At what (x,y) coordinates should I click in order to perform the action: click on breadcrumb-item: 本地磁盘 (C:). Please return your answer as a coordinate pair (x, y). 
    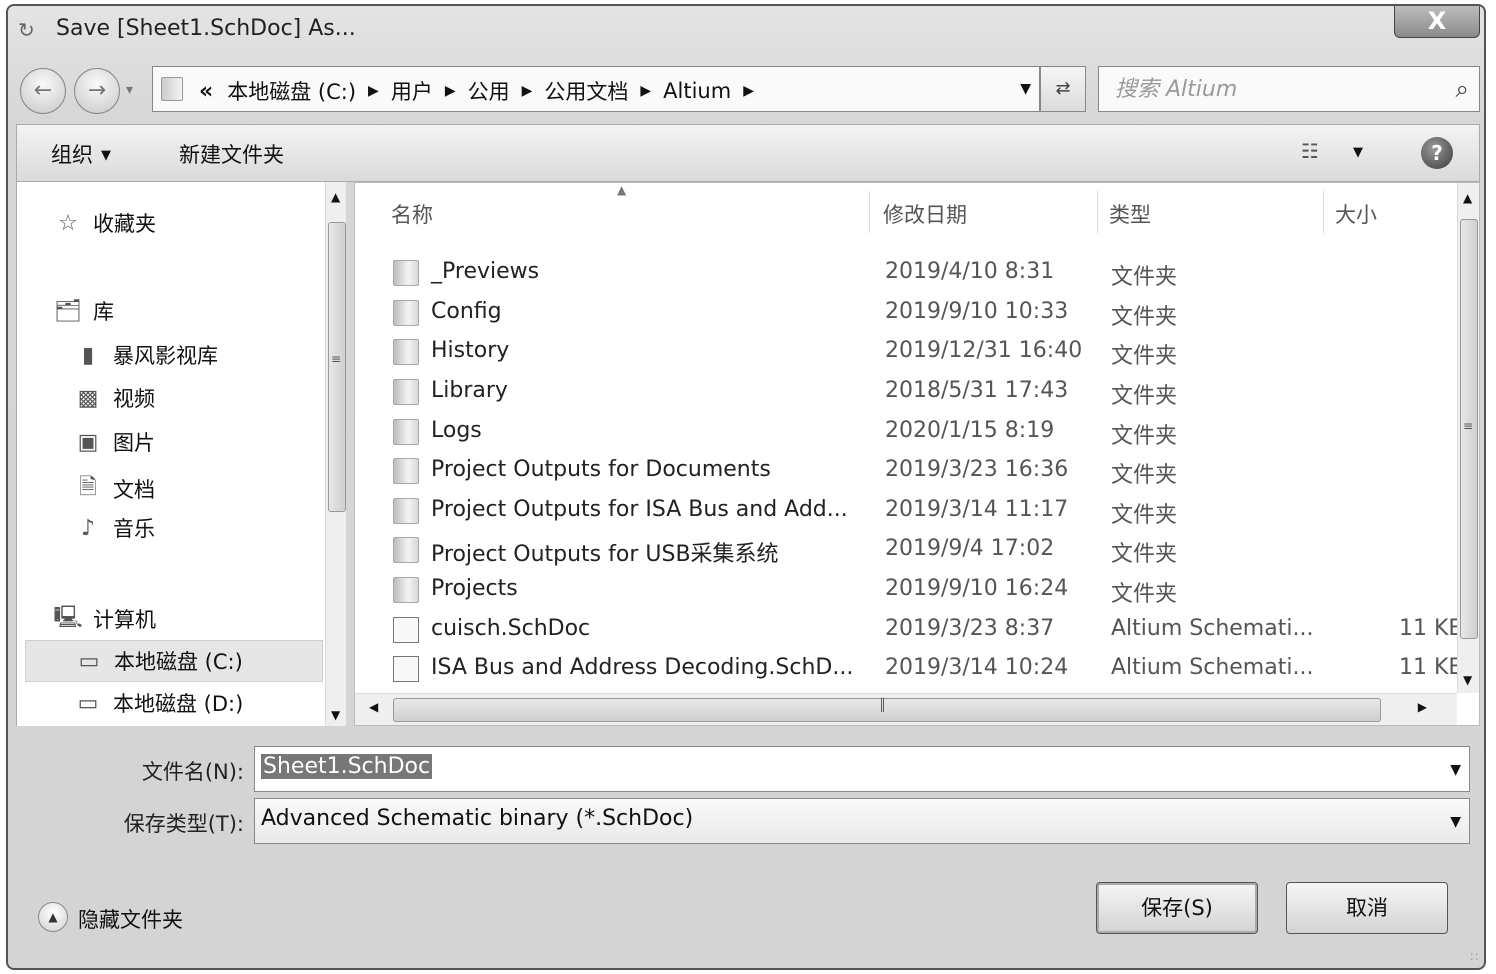
    Looking at the image, I should click on (291, 91).